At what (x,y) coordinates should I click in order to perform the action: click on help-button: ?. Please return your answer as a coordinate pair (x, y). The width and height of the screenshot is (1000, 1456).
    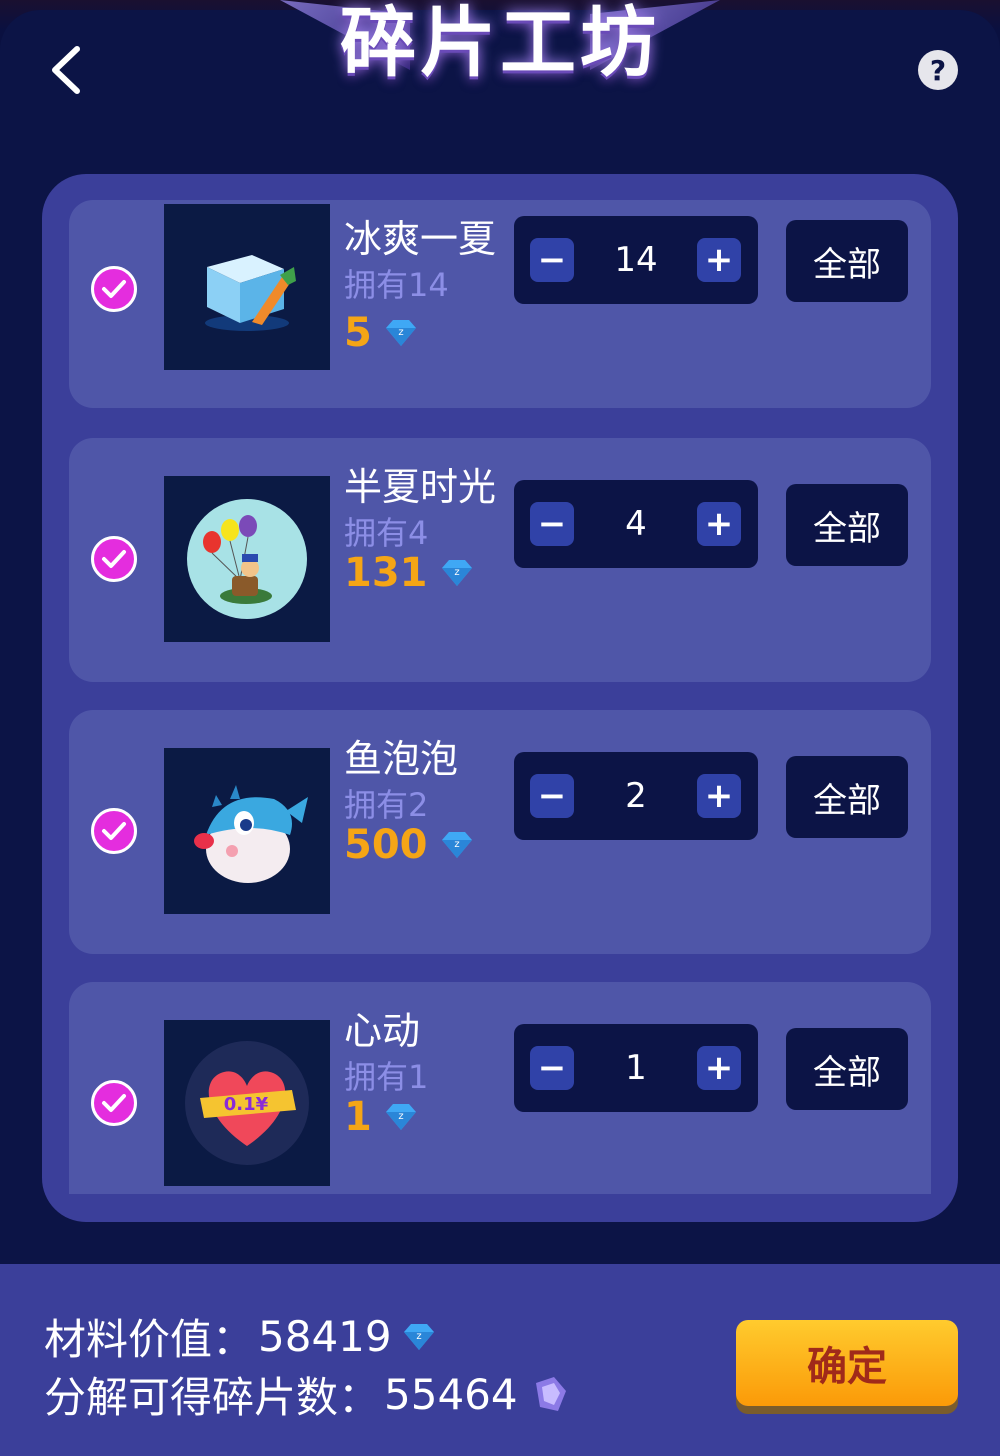
    Looking at the image, I should click on (938, 70).